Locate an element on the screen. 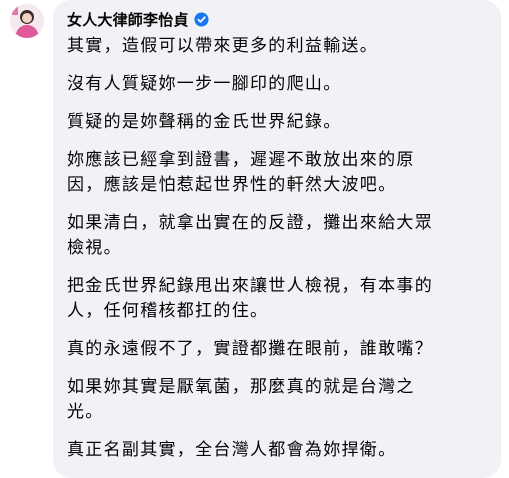 This screenshot has width=509, height=478. comment-paragraph: 質疑的是妳聲稱的金氏世界紀錄。 is located at coordinates (204, 122).